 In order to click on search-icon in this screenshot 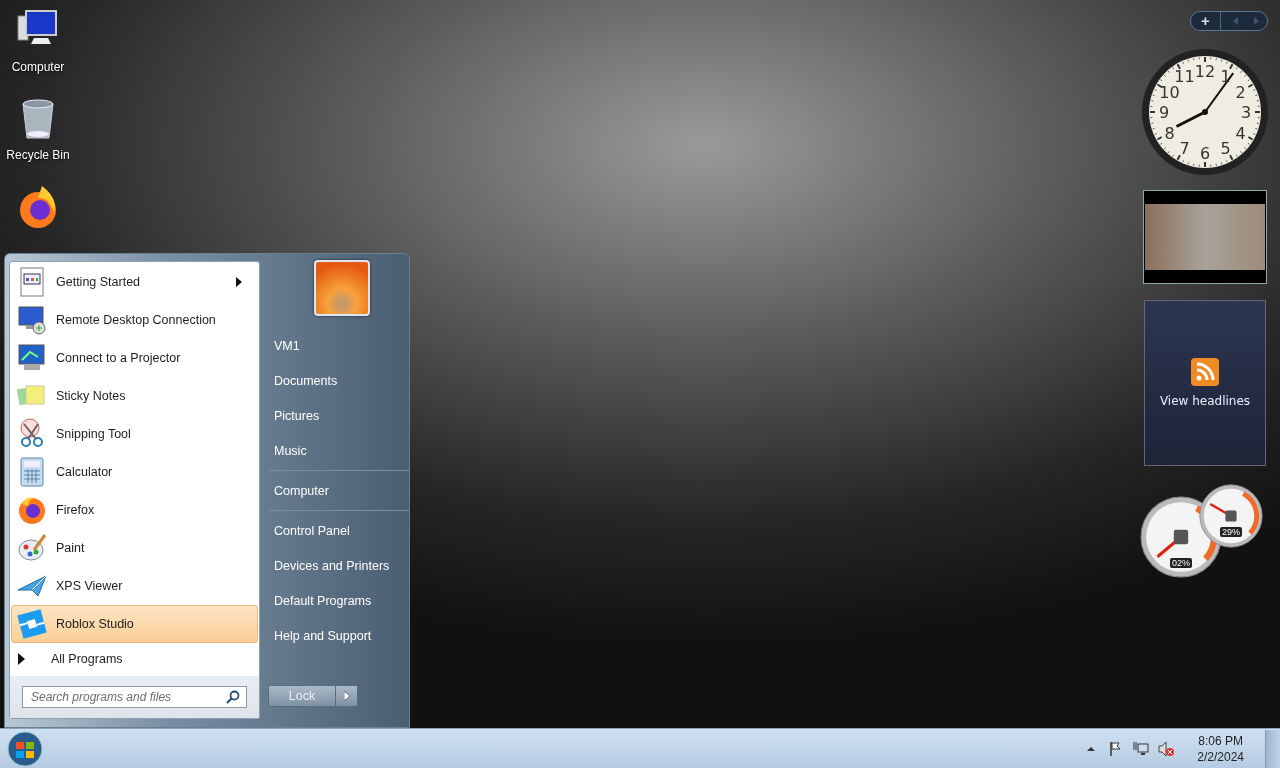, I will do `click(233, 697)`.